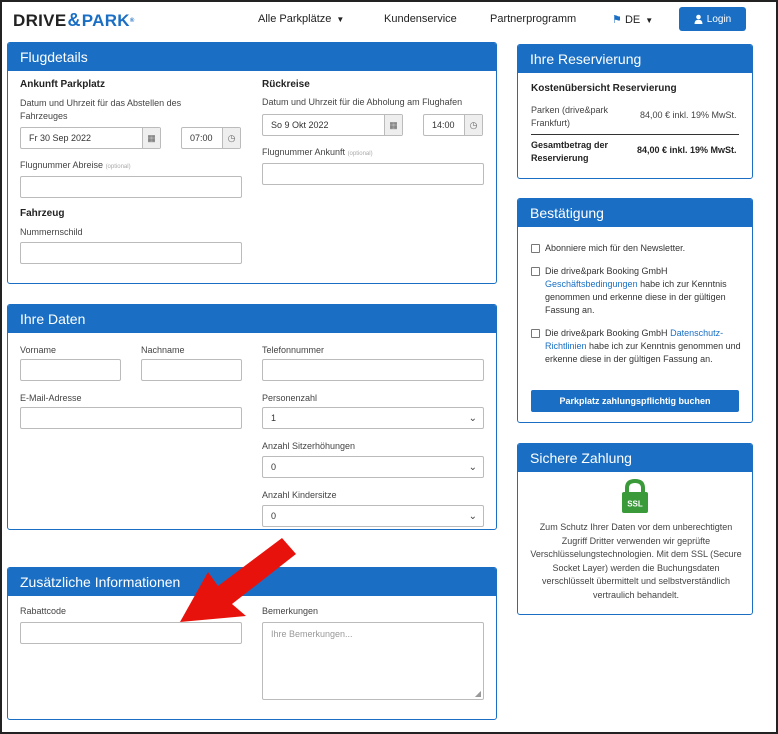  Describe the element at coordinates (373, 467) in the screenshot. I see `boosters-select: 0 ⌄` at that location.